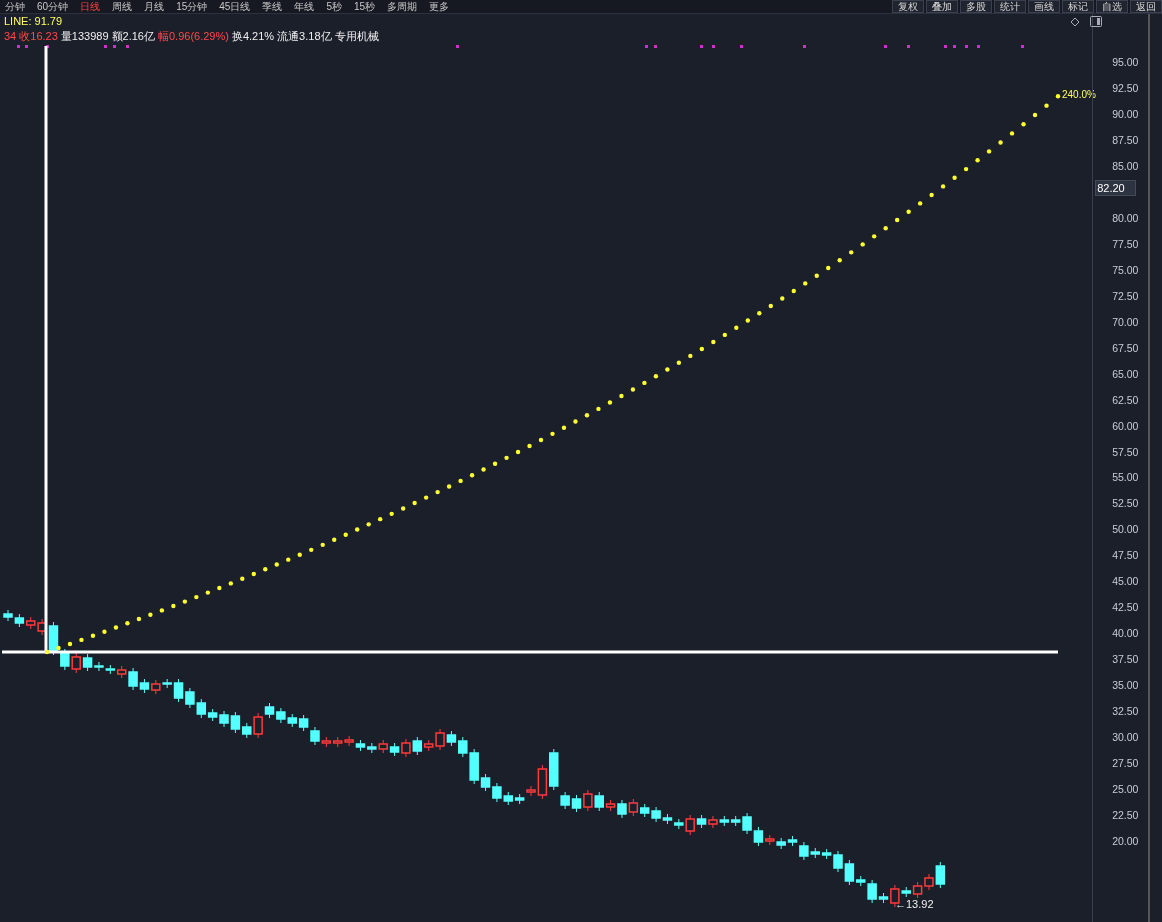 Image resolution: width=1162 pixels, height=922 pixels. What do you see at coordinates (90, 6) in the screenshot?
I see `period-tab: 日线` at bounding box center [90, 6].